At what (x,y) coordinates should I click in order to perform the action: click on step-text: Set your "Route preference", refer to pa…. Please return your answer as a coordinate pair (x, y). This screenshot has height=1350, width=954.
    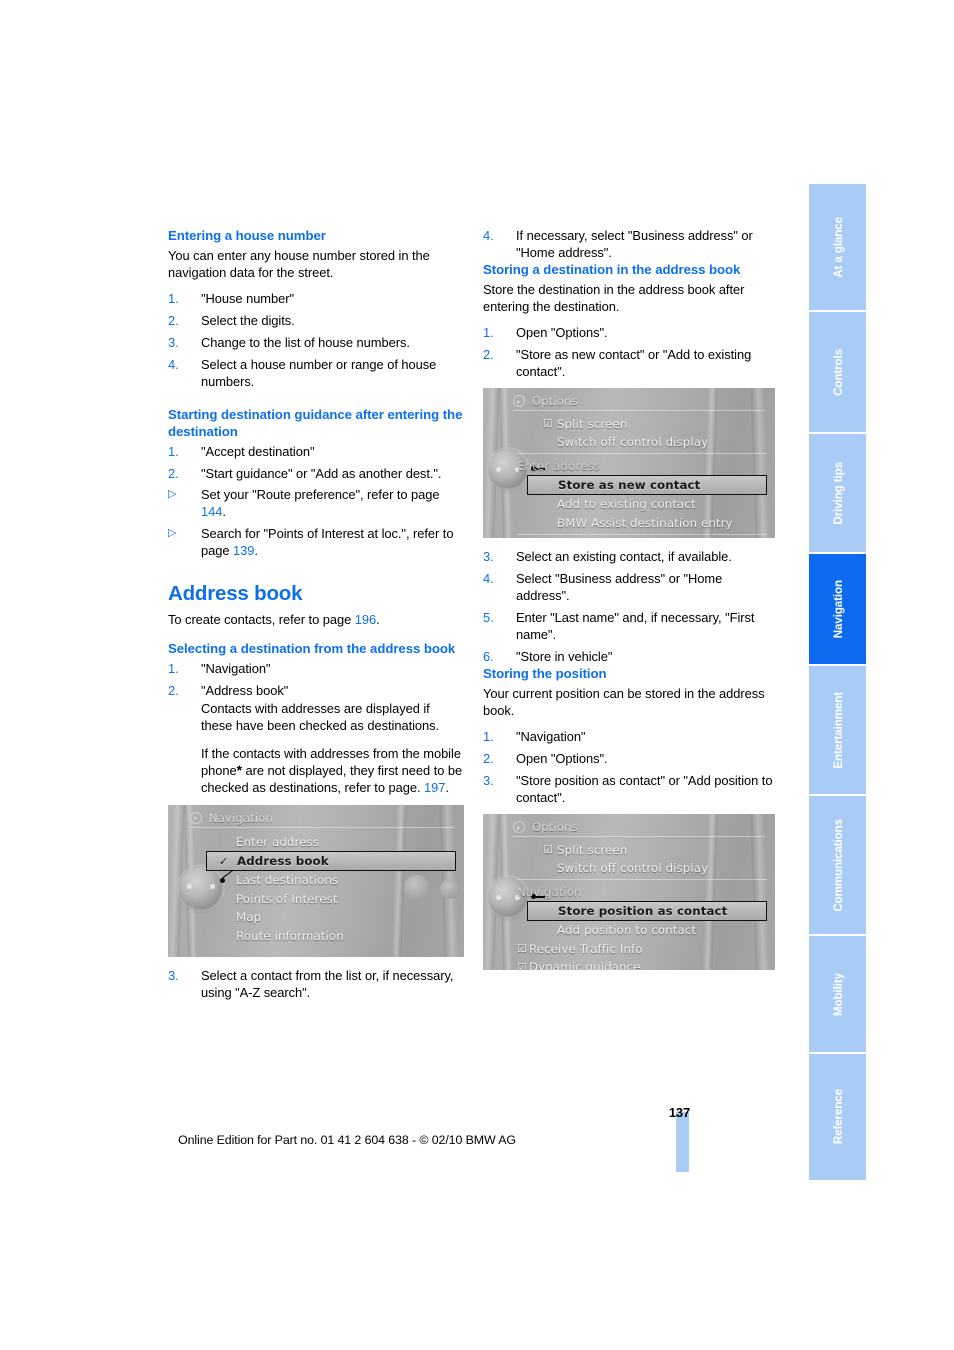
    Looking at the image, I should click on (320, 495).